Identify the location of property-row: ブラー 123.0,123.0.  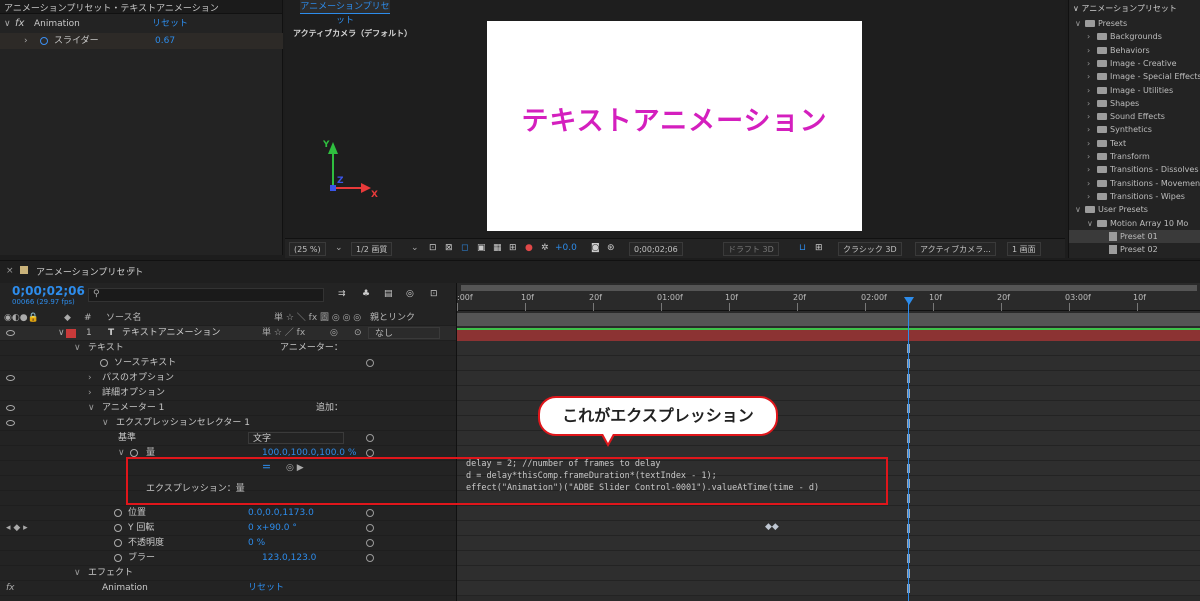
(228, 558).